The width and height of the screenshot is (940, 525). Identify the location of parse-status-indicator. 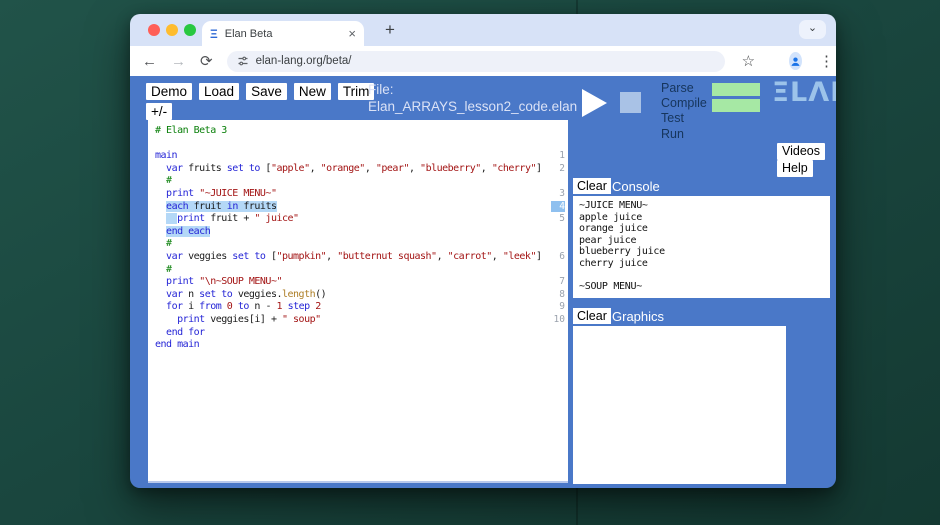
(736, 89).